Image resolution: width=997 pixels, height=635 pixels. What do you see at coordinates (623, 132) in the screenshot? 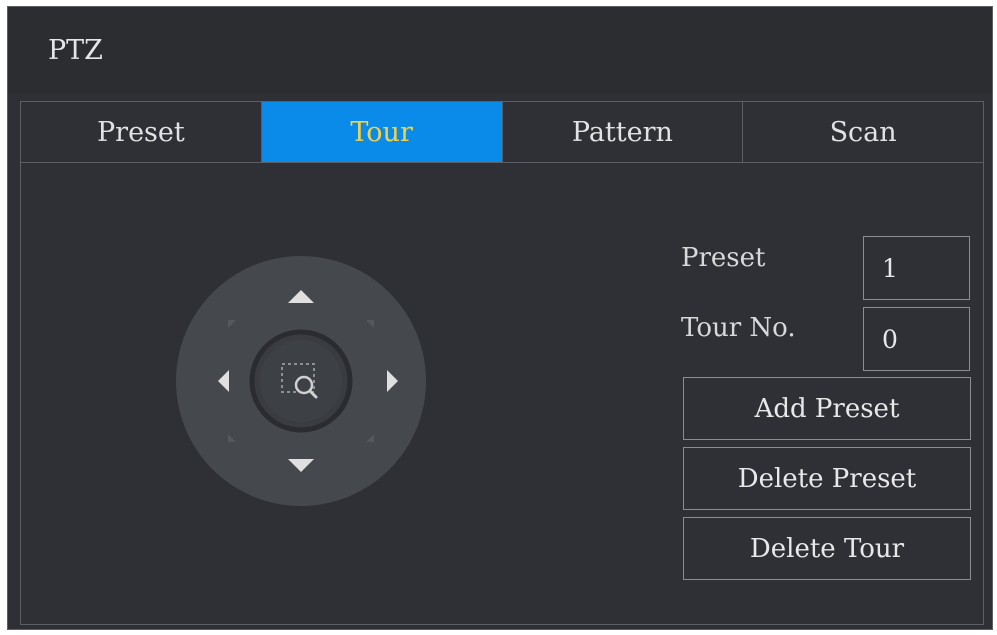
I see `tab-pattern: Pattern` at bounding box center [623, 132].